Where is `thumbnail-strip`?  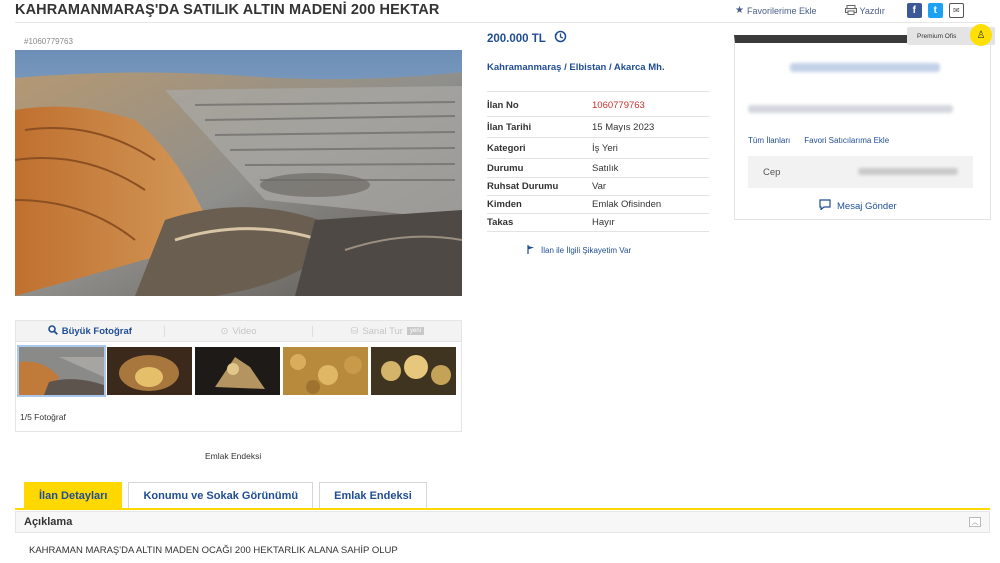 thumbnail-strip is located at coordinates (236, 371).